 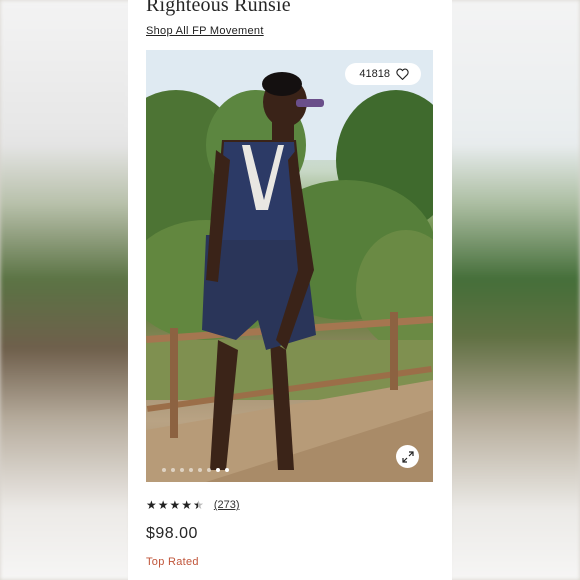 I want to click on half-star-icon: ★★, so click(x=198, y=505).